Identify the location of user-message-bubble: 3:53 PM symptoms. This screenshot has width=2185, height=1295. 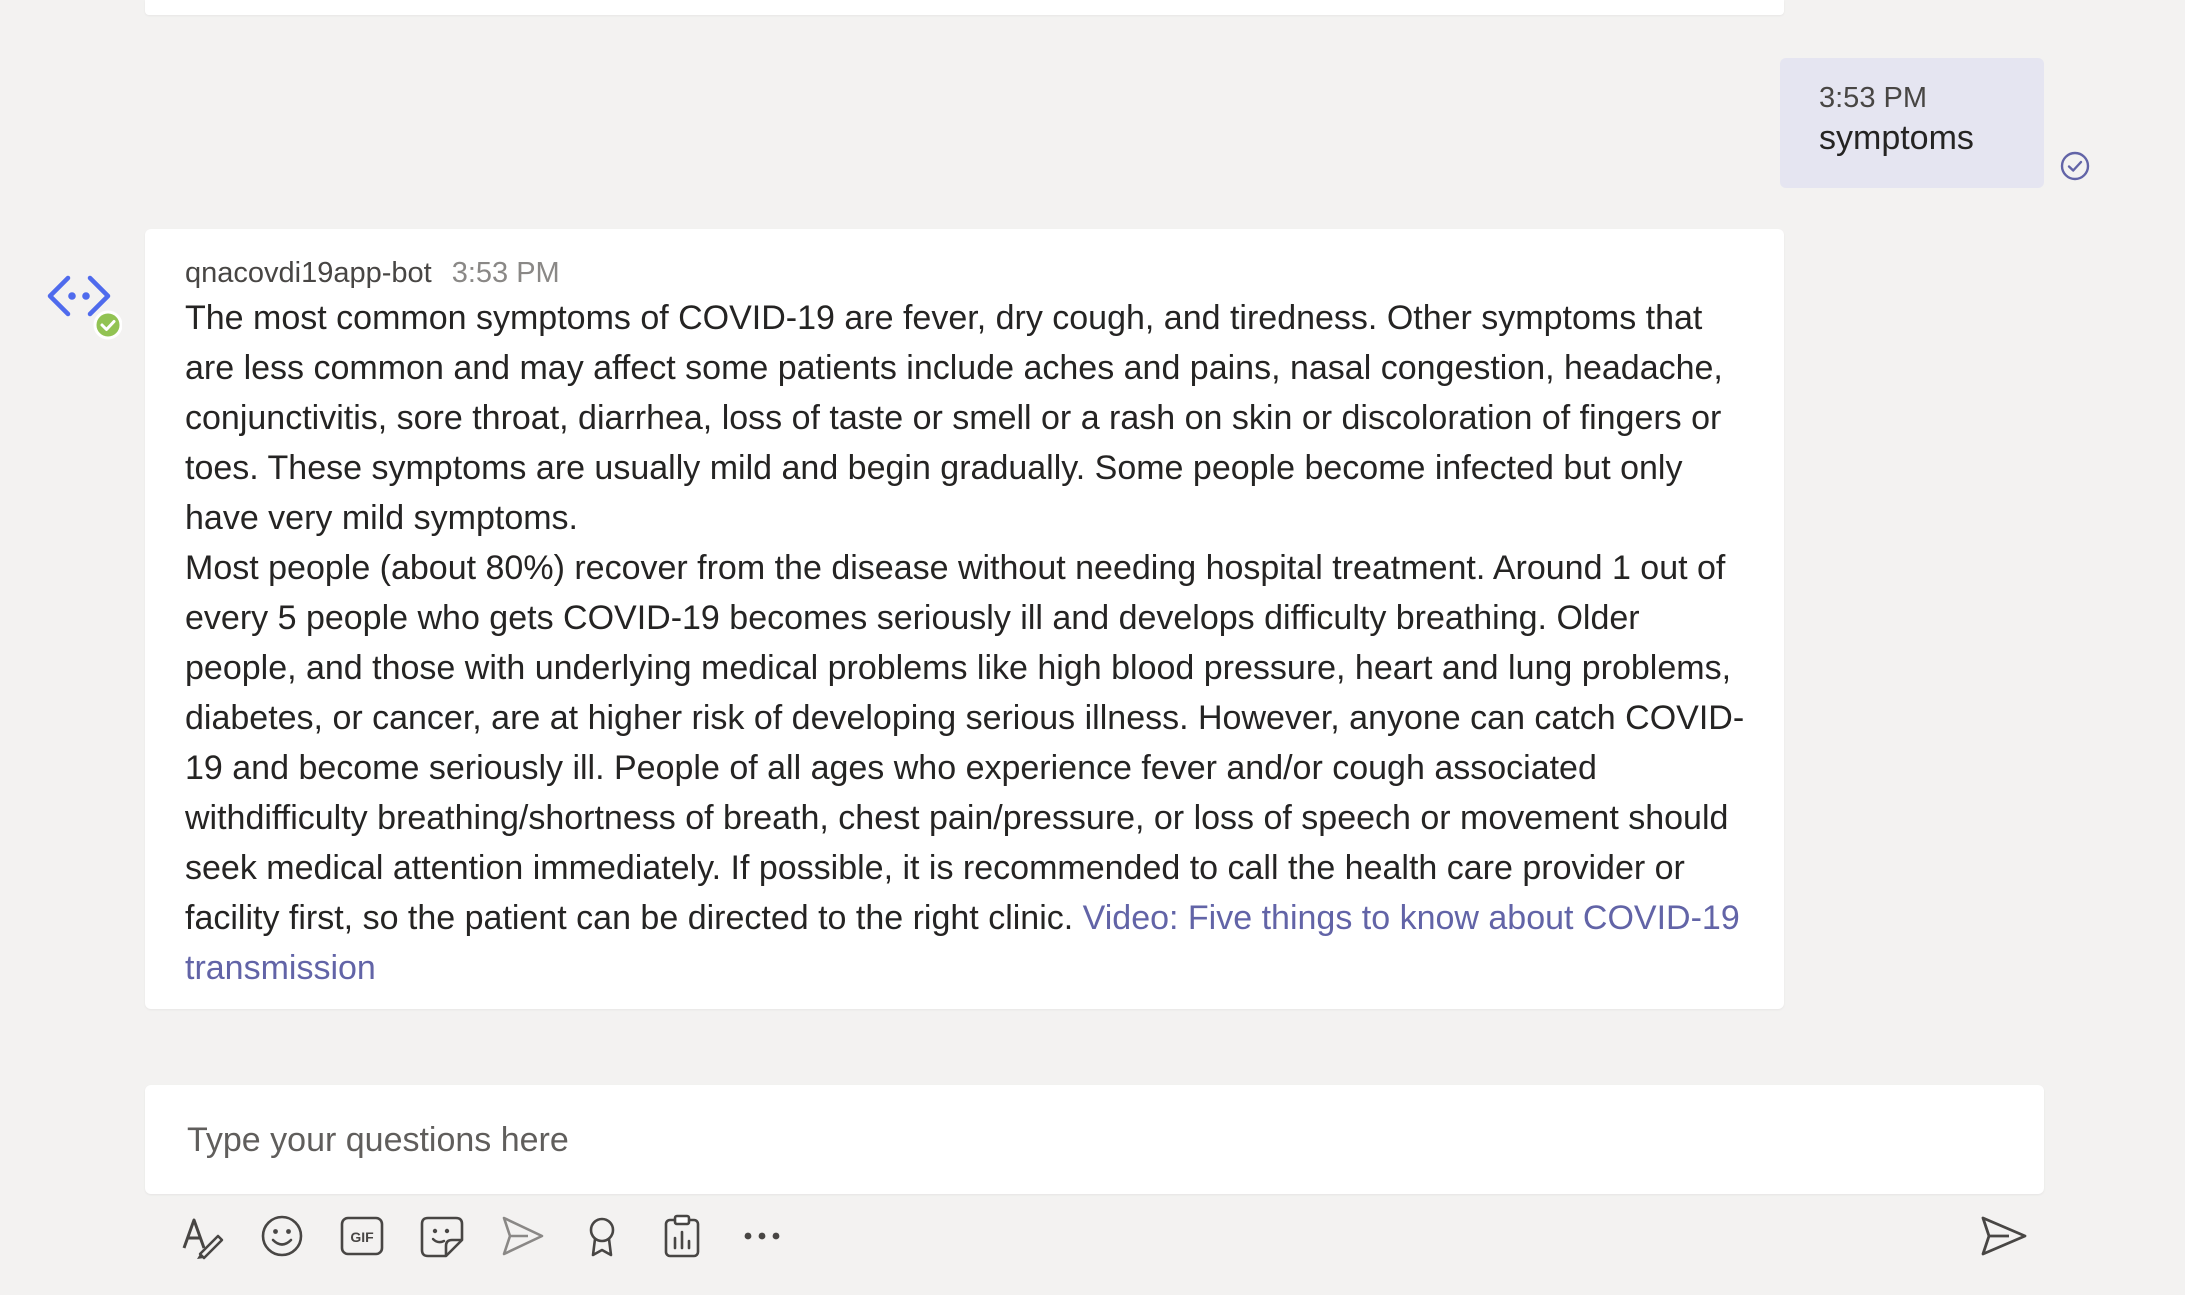
(1912, 123).